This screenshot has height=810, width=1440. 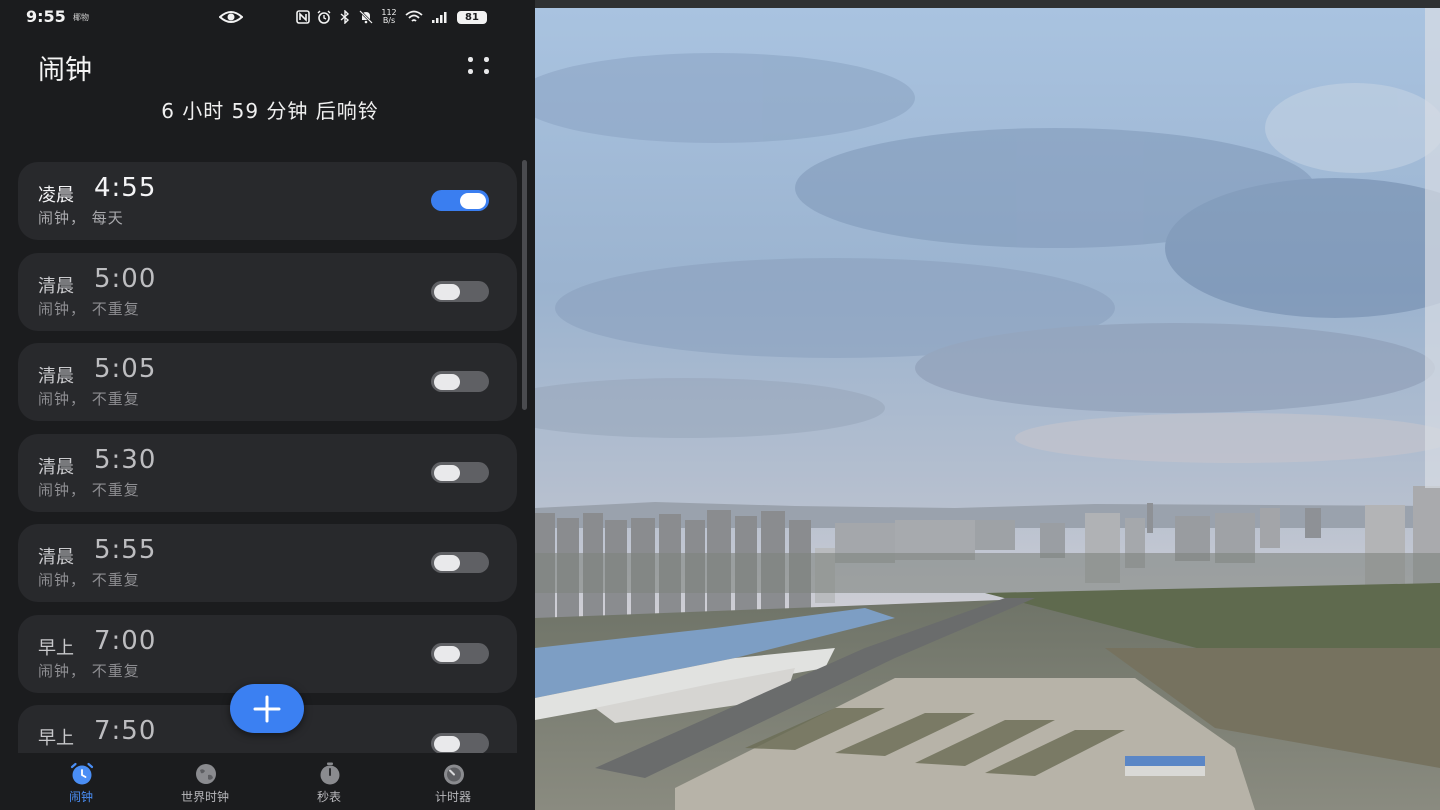 What do you see at coordinates (80, 797) in the screenshot?
I see `nav-label-alarm: 闹钟` at bounding box center [80, 797].